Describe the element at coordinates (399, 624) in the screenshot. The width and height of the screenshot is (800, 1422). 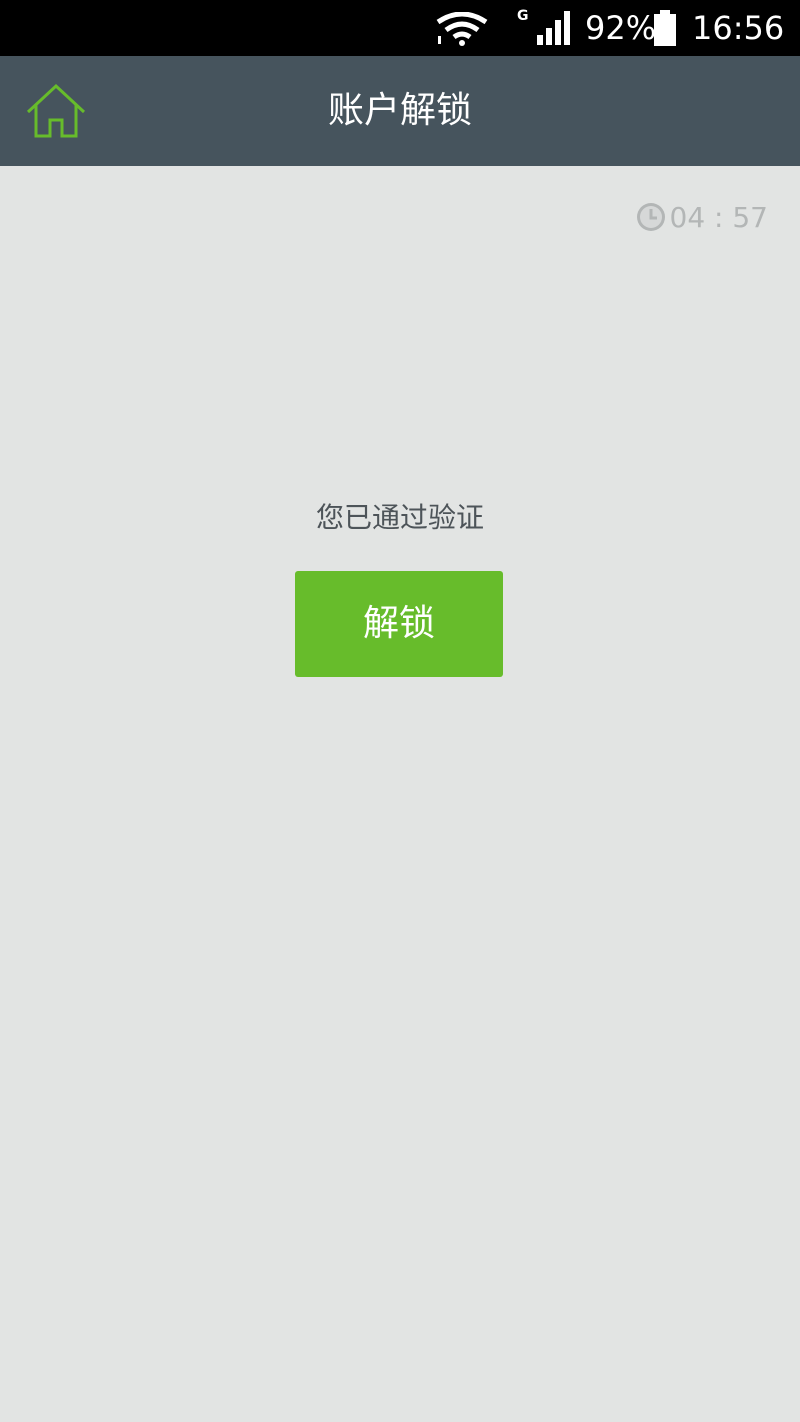
I see `unlock-button: 解锁` at that location.